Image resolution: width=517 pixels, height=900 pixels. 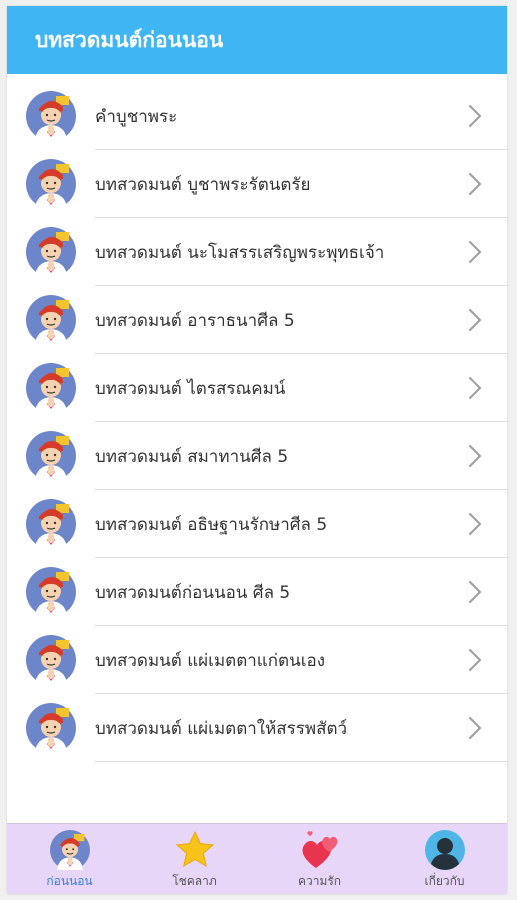 I want to click on list-item: บทสวดมนต์ แผ่เมตตาให้สรรพสัตว์, so click(x=257, y=728).